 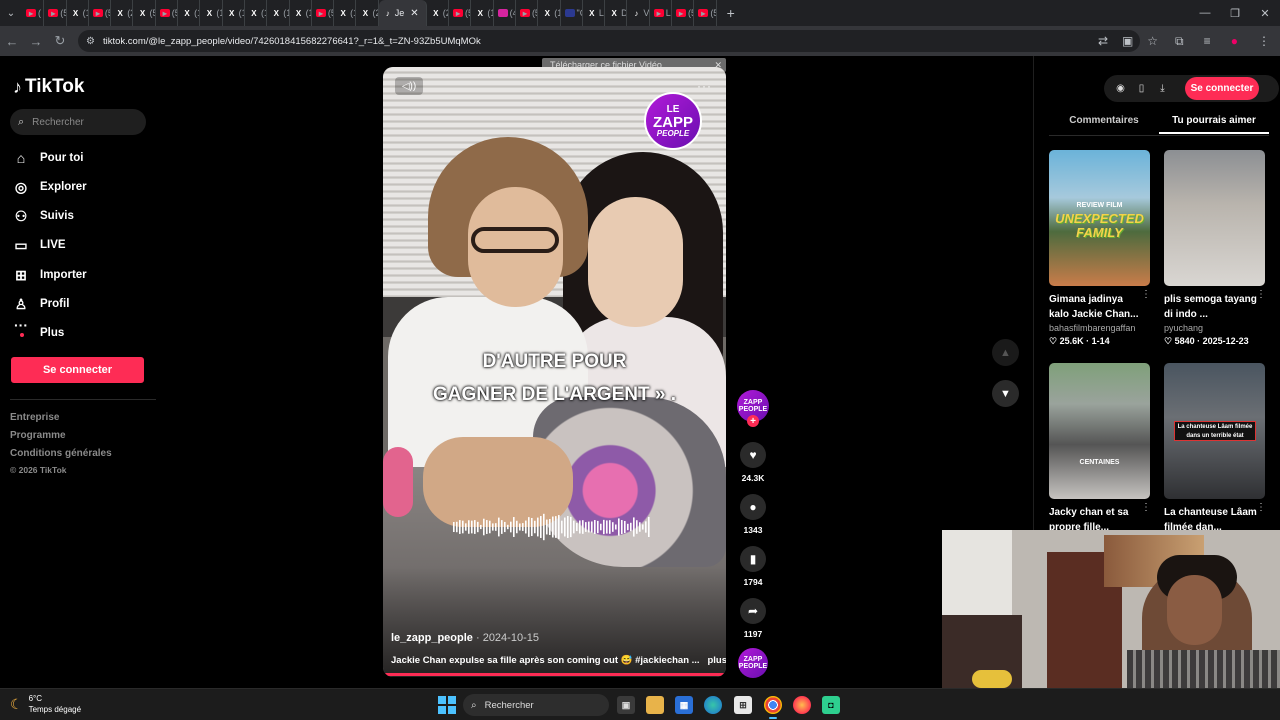 What do you see at coordinates (594, 13) in the screenshot?
I see `browser-tab: XLi` at bounding box center [594, 13].